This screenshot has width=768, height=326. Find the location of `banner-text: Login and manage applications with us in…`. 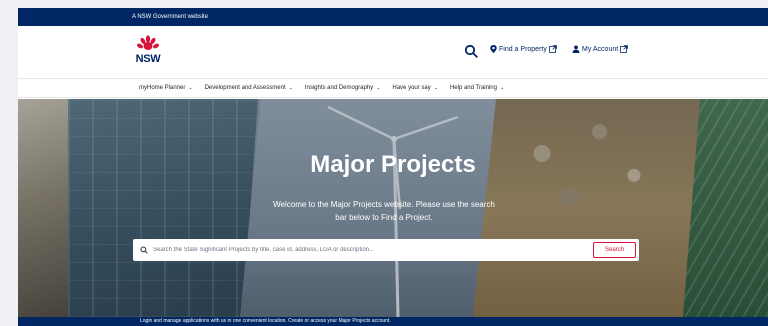

banner-text: Login and manage applications with us in… is located at coordinates (265, 321).